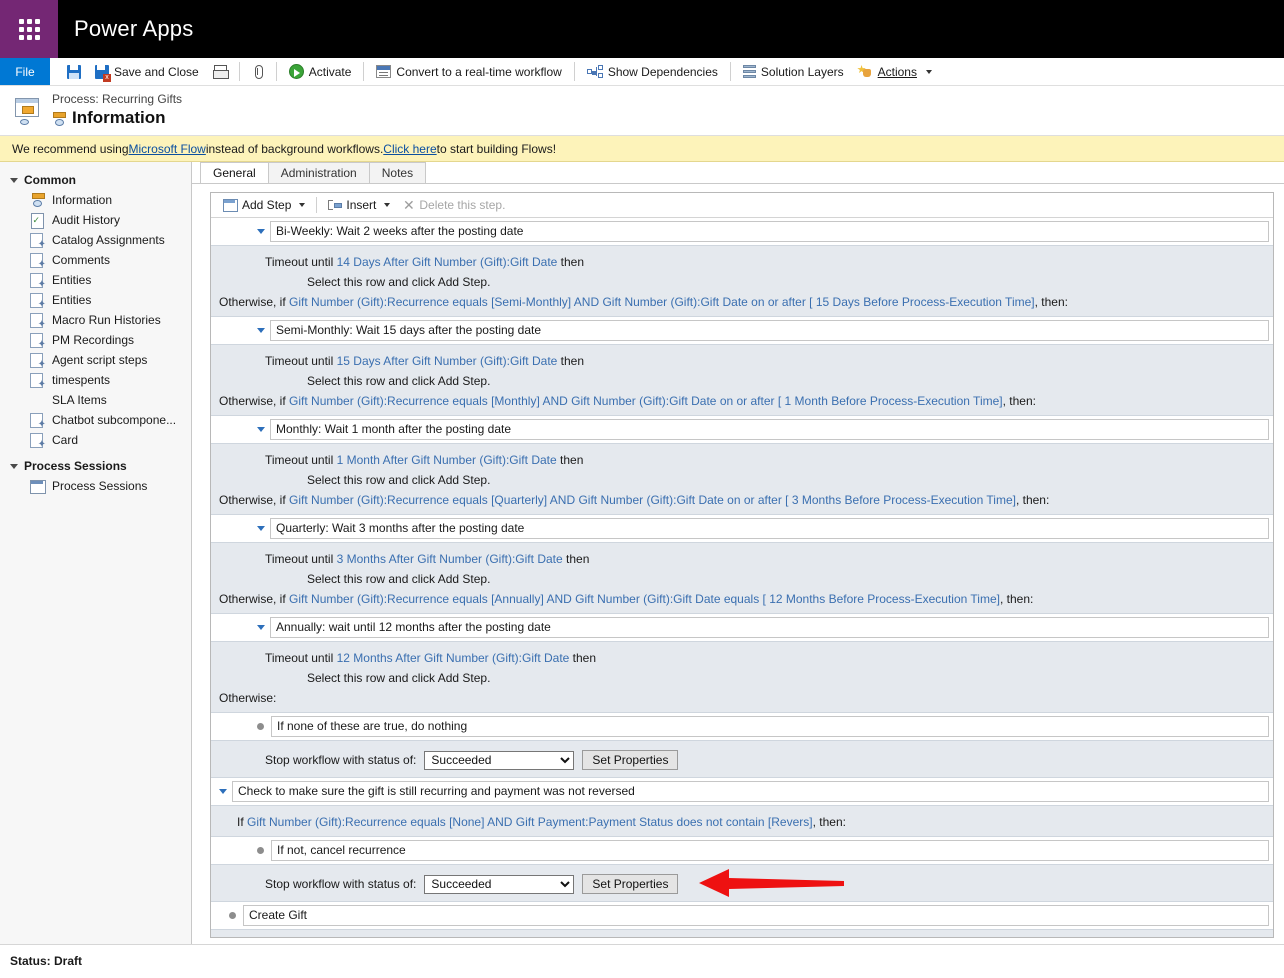 The image size is (1284, 978). What do you see at coordinates (793, 72) in the screenshot?
I see `solution-layers-button: Solution Layers` at bounding box center [793, 72].